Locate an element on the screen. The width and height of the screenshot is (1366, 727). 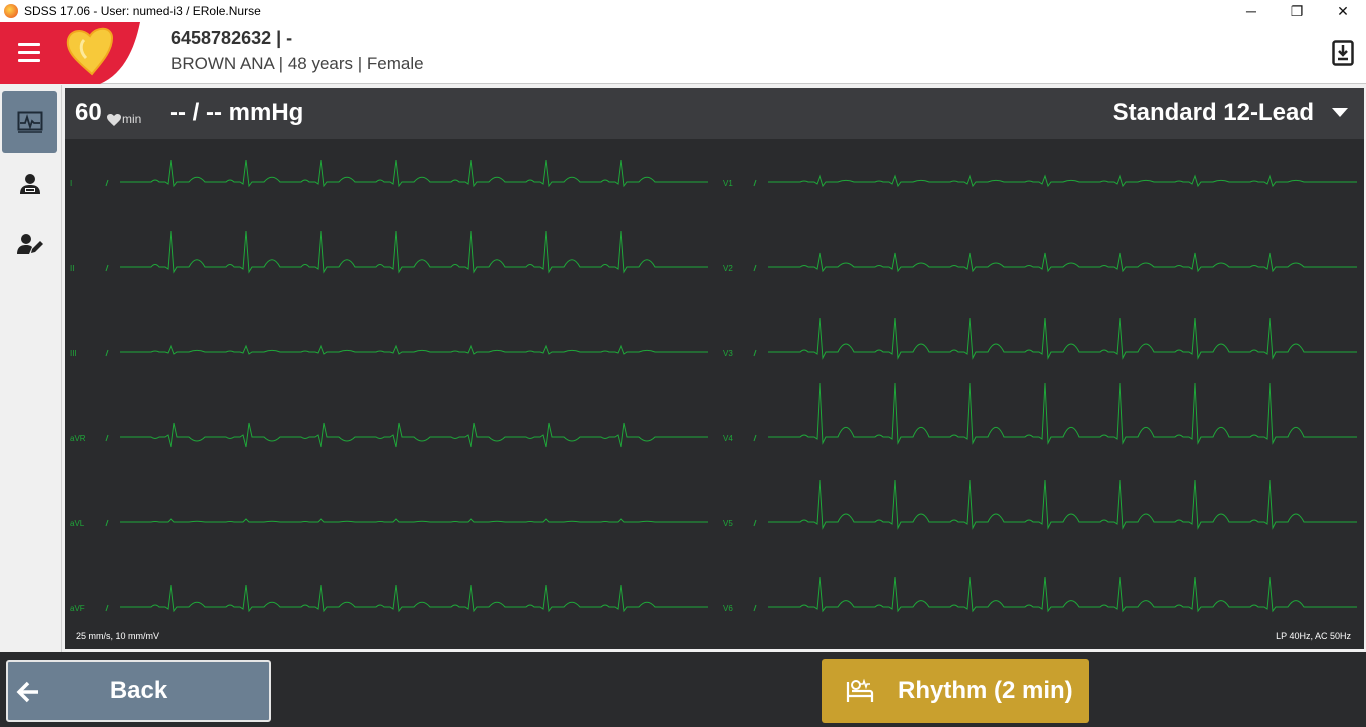
rhythm-button: Rhythm (2 min) is located at coordinates (955, 691).